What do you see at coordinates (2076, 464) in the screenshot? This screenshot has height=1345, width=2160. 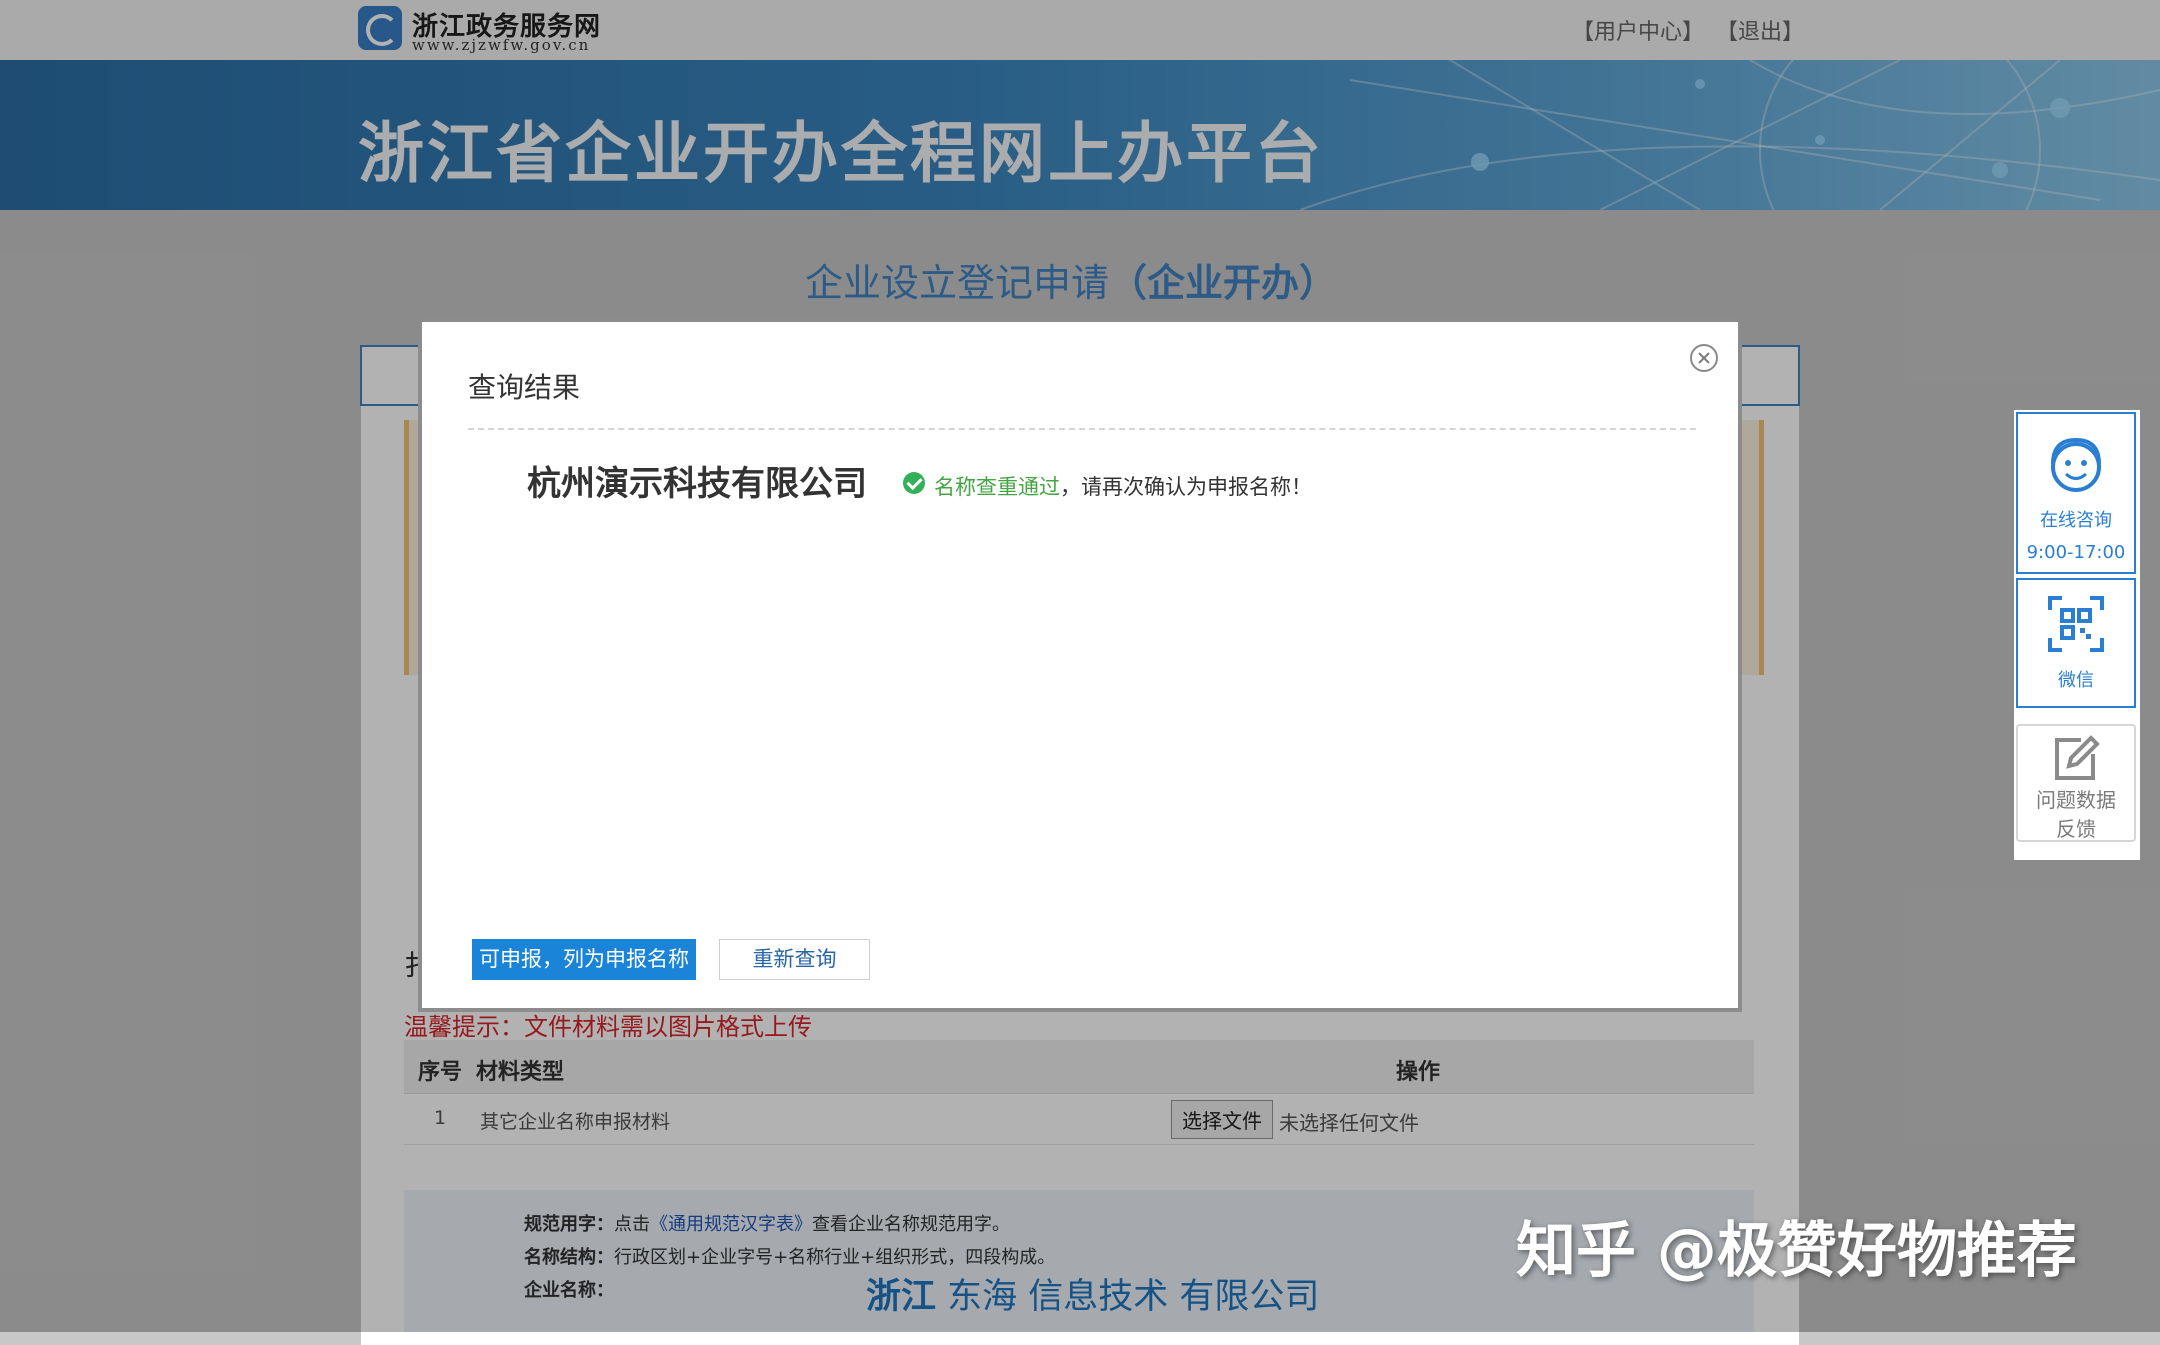 I see `headset-smile-icon` at bounding box center [2076, 464].